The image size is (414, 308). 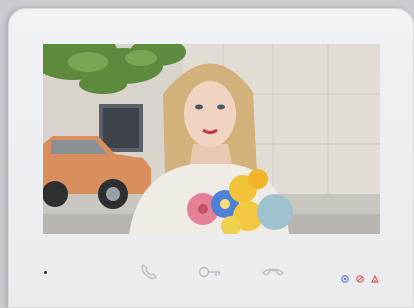 I want to click on phone-handset-icon, so click(x=149, y=272).